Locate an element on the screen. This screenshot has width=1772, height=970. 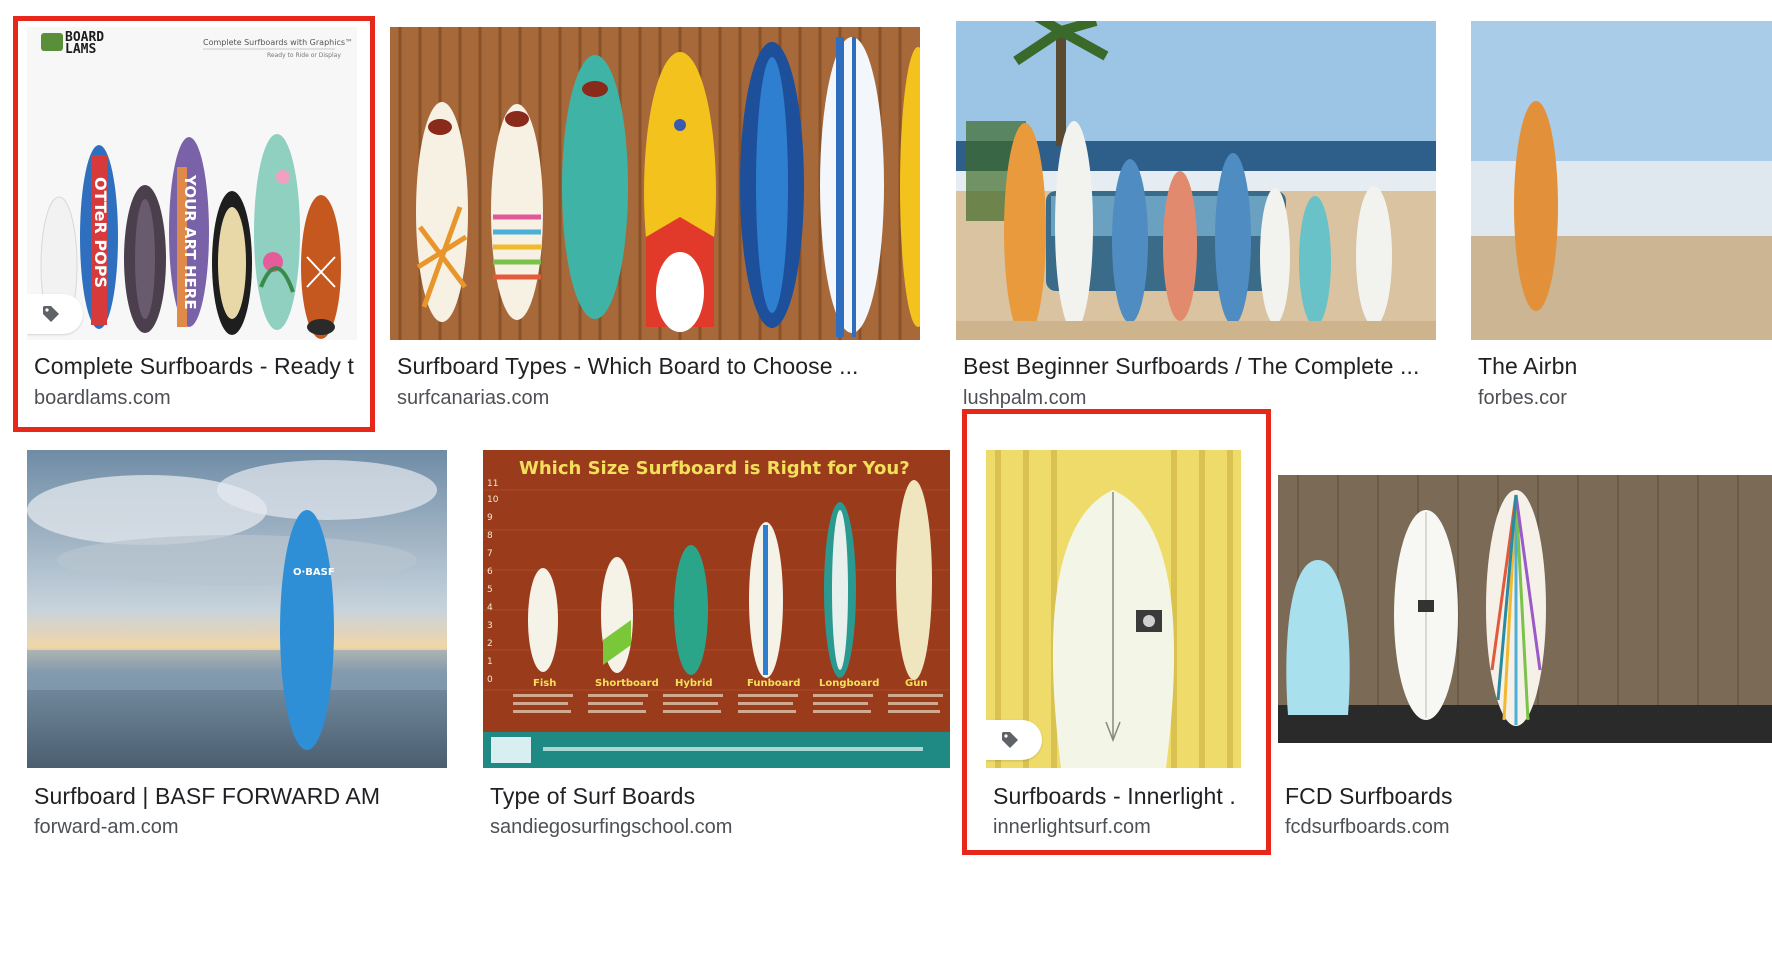
board-logo-text: O·BASF is located at coordinates (314, 572).